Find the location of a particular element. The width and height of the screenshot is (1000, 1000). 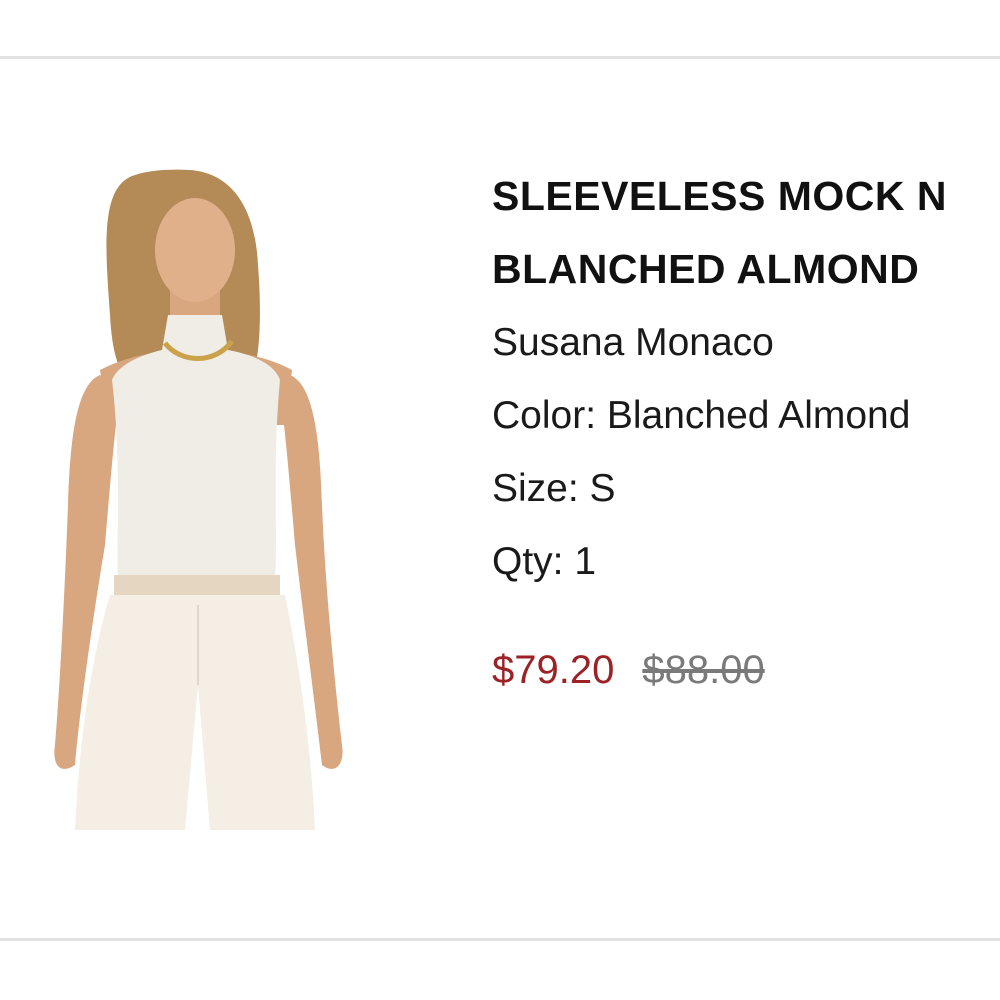

original-price: $88.00 is located at coordinates (703, 670).